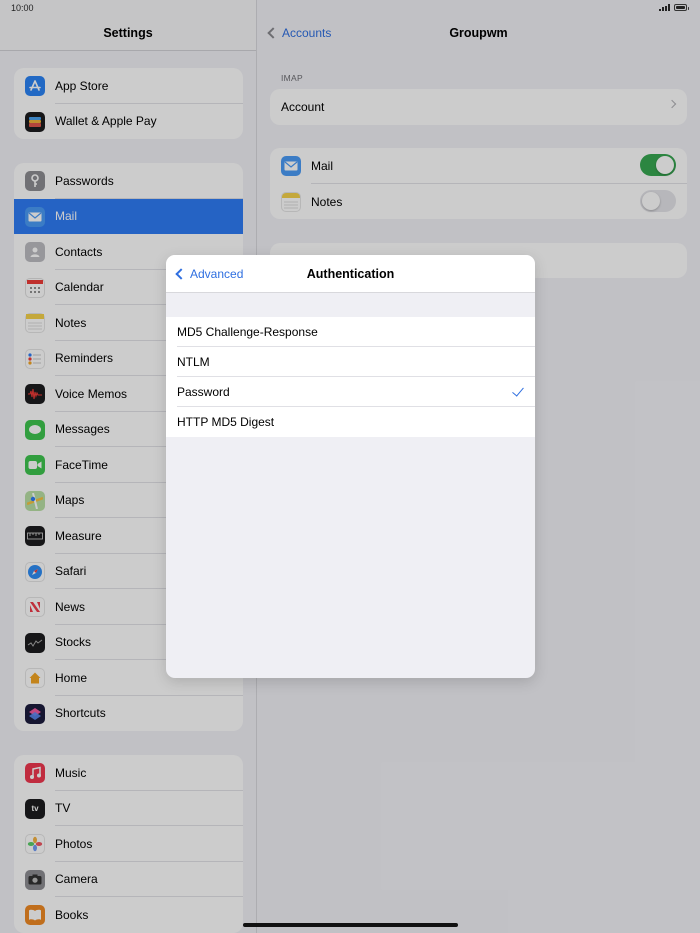  I want to click on home-indicator, so click(350, 925).